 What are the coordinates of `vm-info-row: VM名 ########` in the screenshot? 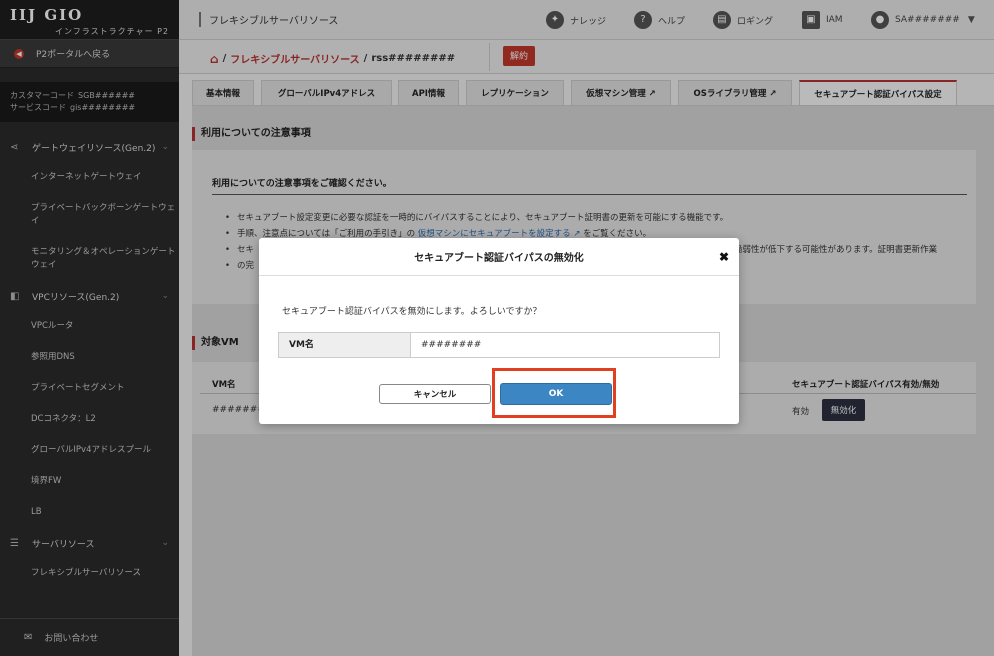 It's located at (499, 345).